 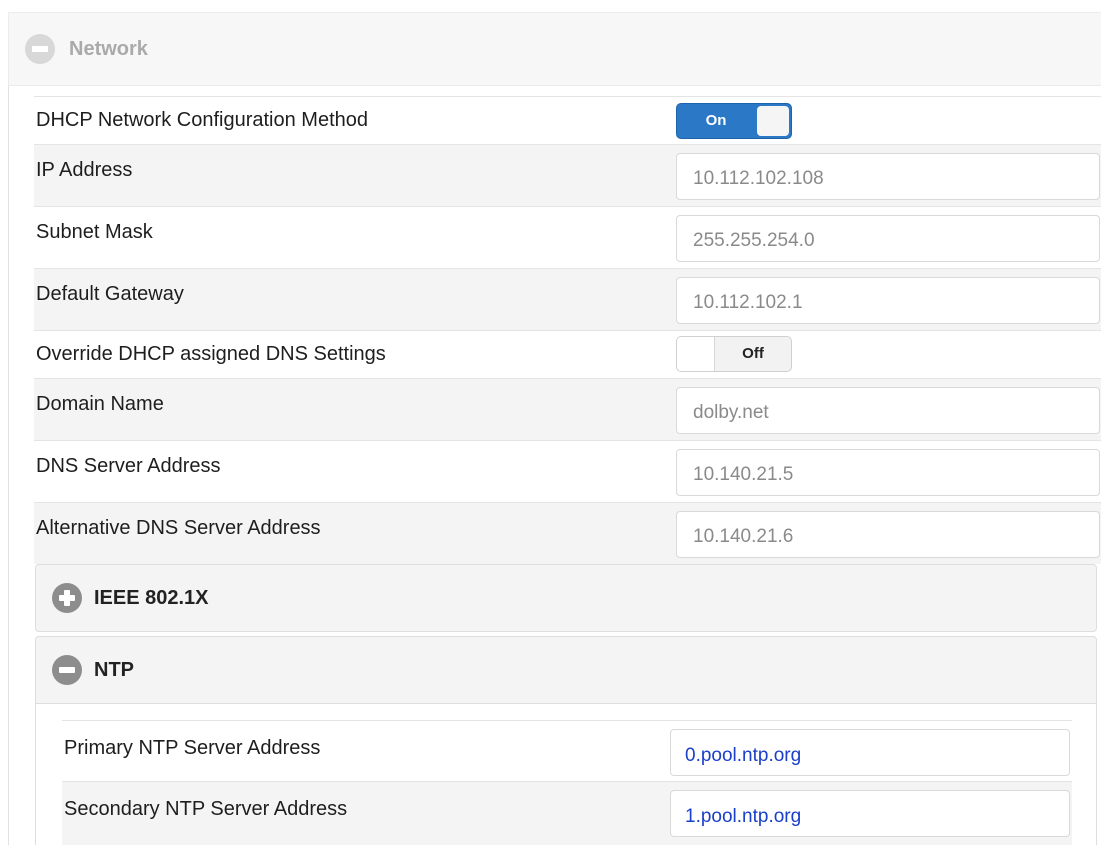 I want to click on alt-dns-server-label: Alternative DNS Server Address, so click(x=178, y=528).